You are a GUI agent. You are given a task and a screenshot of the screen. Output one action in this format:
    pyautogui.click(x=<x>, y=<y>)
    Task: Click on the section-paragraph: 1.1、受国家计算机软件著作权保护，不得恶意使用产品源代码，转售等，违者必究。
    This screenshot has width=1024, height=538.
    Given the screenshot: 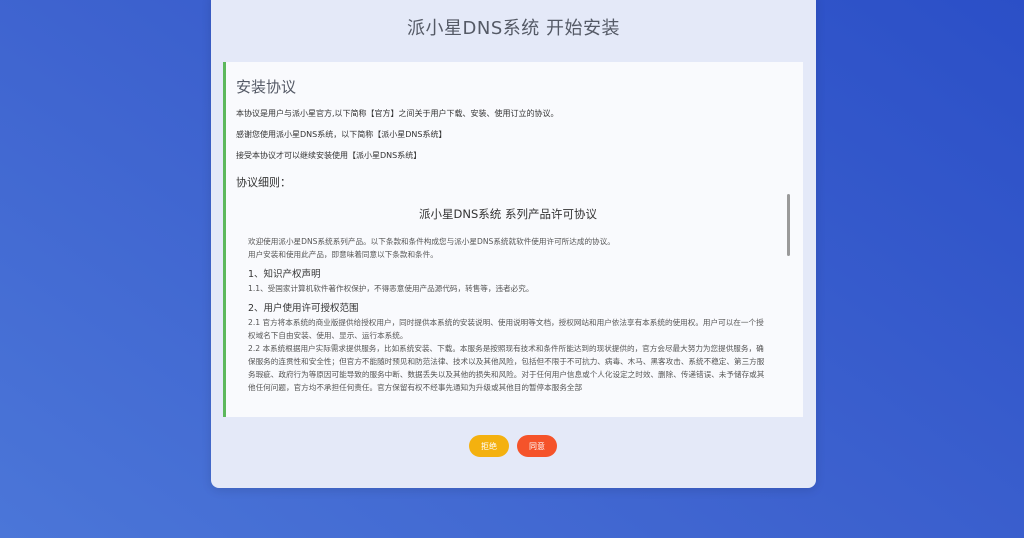 What is the action you would take?
    pyautogui.click(x=391, y=288)
    